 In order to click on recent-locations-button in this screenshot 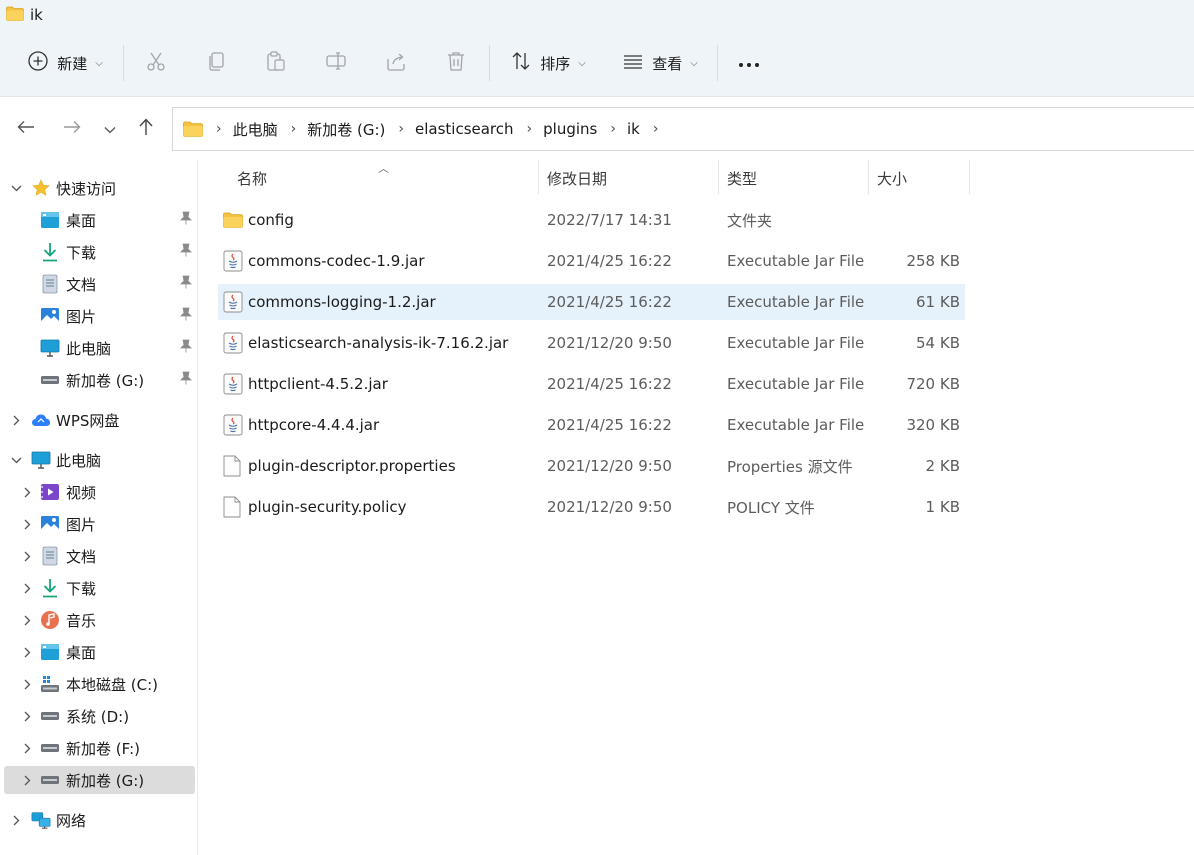, I will do `click(110, 129)`.